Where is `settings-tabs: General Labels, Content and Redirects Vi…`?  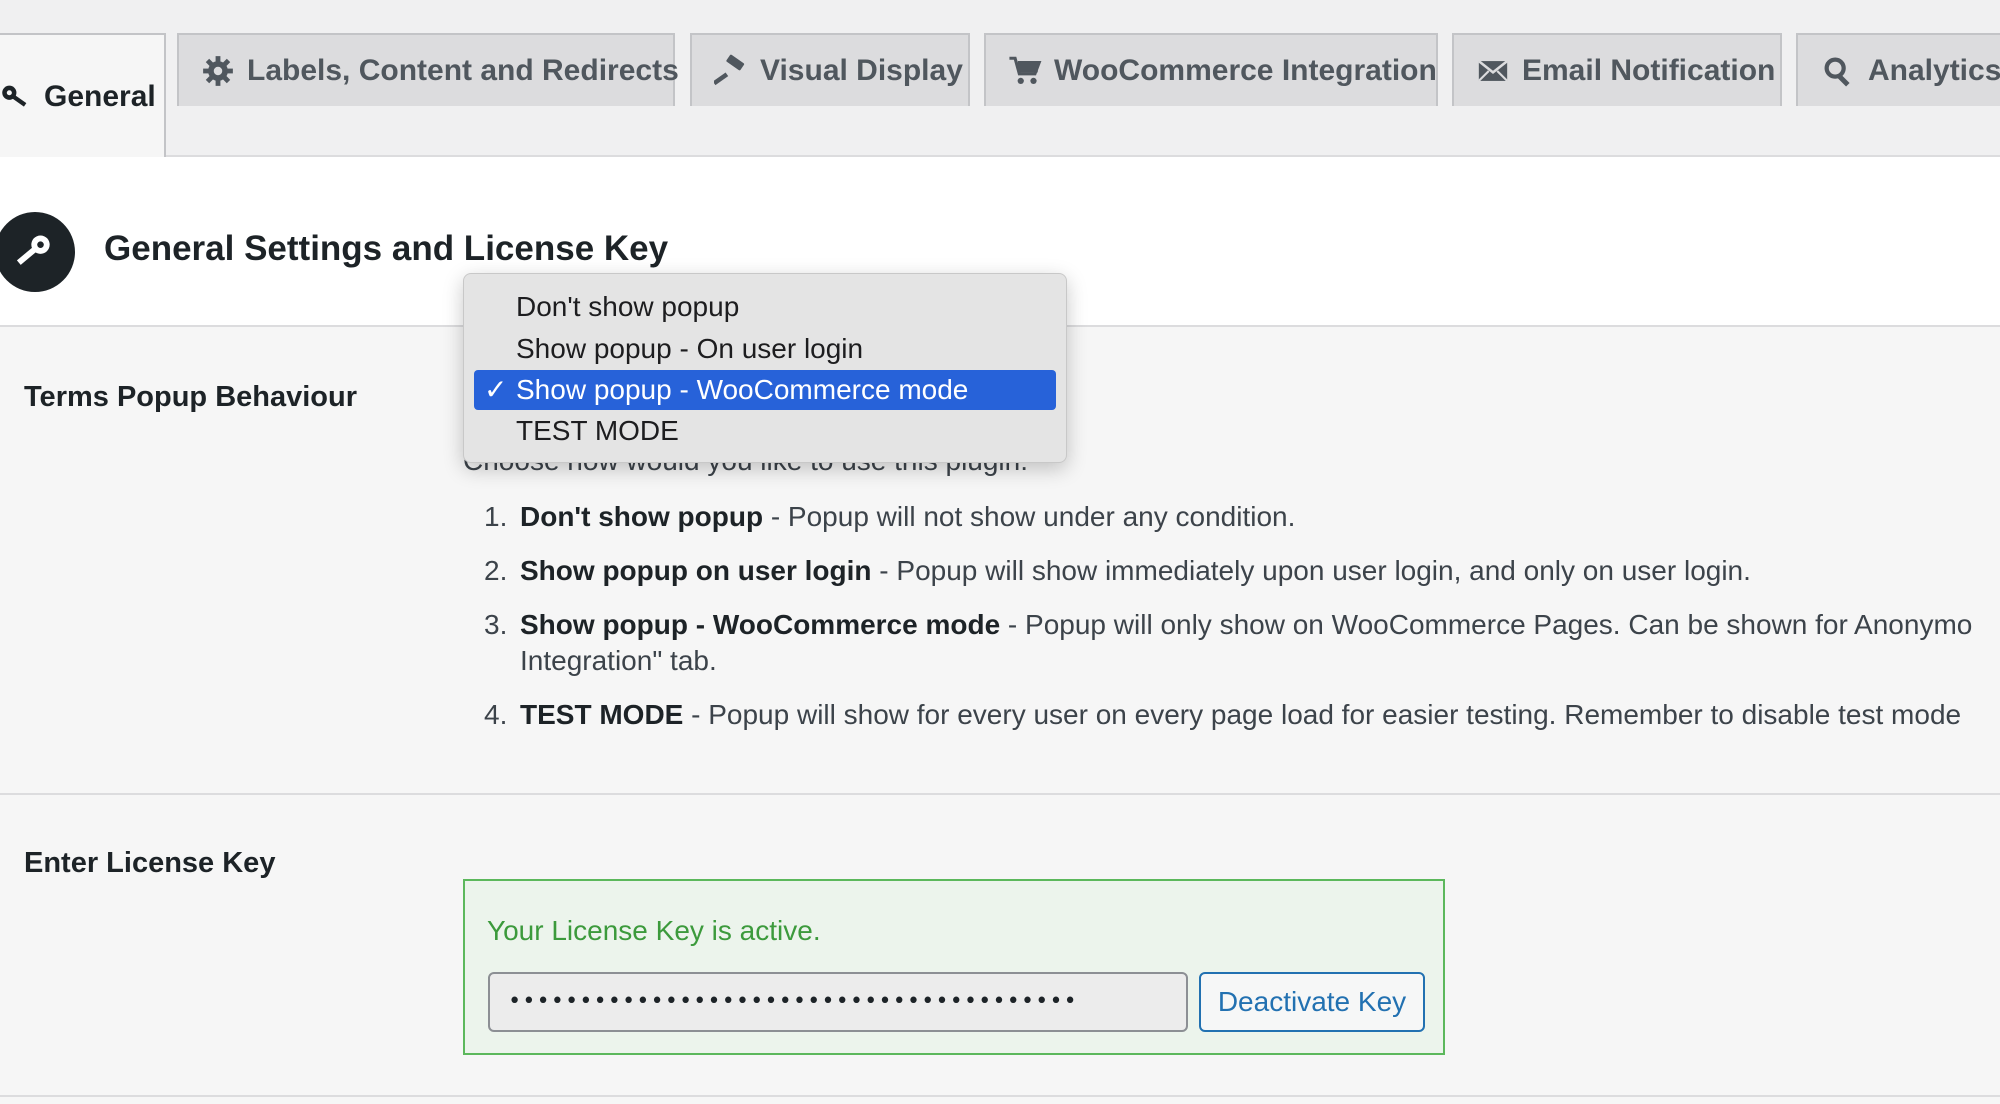 settings-tabs: General Labels, Content and Redirects Vi… is located at coordinates (1000, 79).